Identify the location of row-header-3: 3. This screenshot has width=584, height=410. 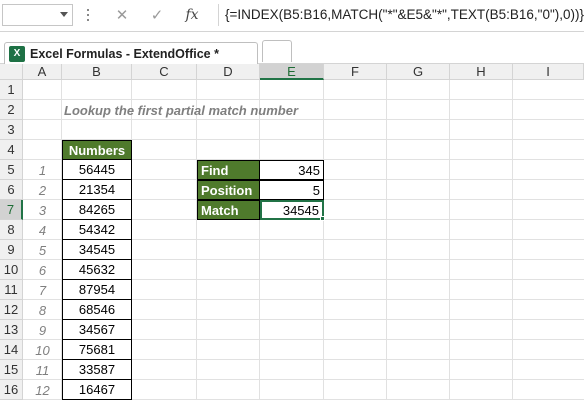
(11, 130).